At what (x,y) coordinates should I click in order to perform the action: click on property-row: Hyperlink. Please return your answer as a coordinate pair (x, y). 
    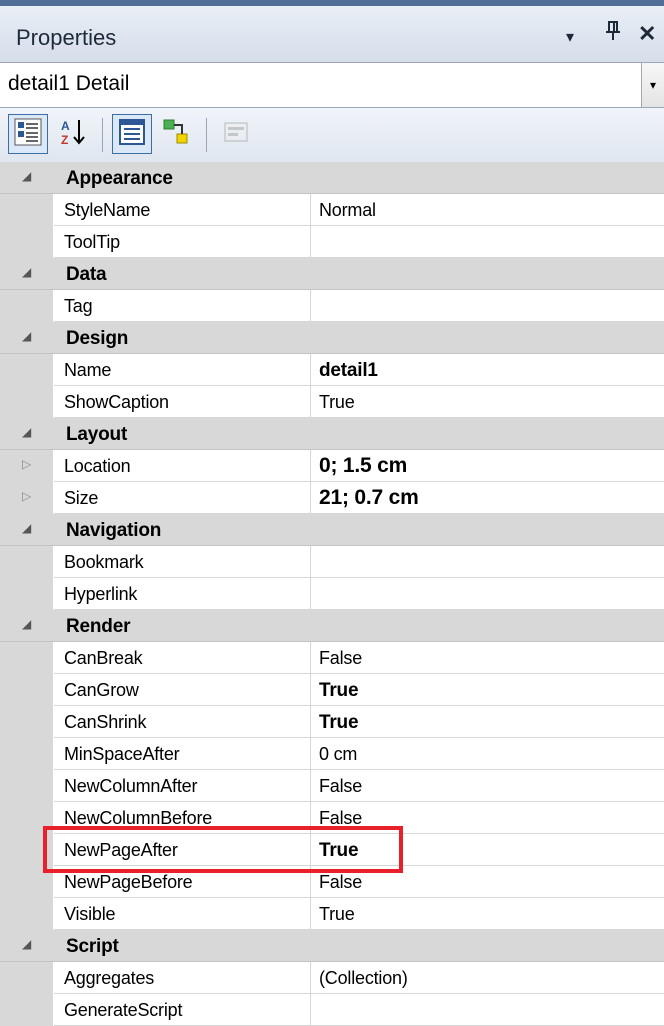
    Looking at the image, I should click on (332, 594).